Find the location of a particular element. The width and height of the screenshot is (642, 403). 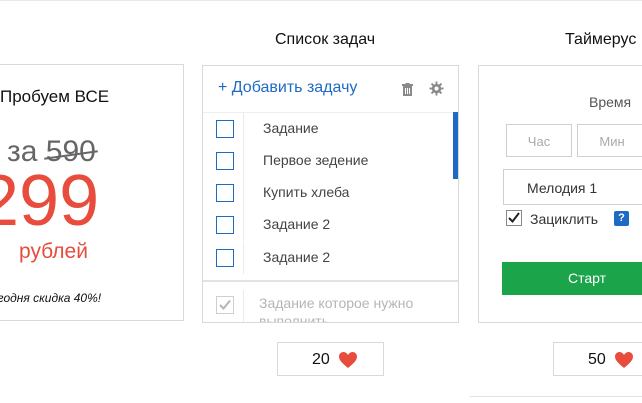

timer-column-title: Таймерус is located at coordinates (601, 39).